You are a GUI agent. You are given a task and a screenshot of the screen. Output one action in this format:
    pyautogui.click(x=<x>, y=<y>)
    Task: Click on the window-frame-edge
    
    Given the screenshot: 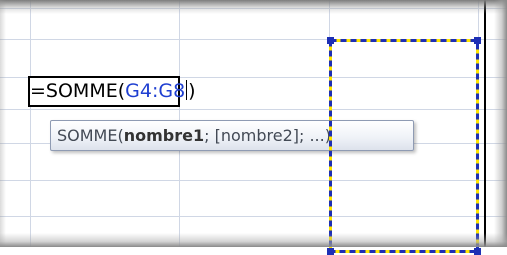 What is the action you would take?
    pyautogui.click(x=485, y=123)
    